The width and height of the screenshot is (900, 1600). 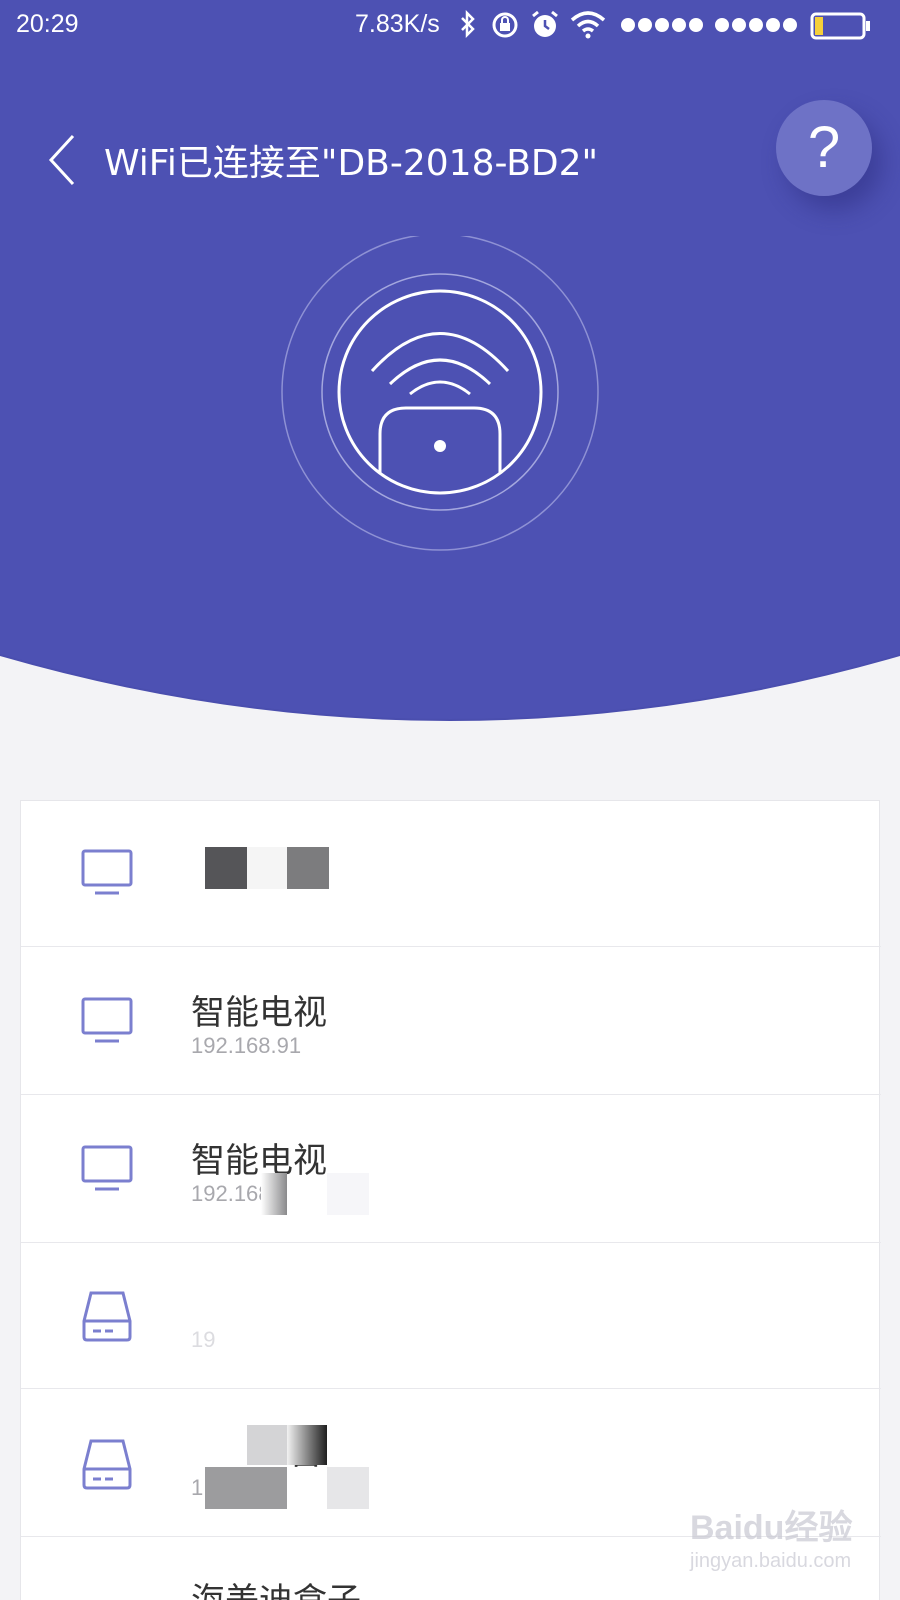 I want to click on watermark-url: jingyan.baidu.com, so click(x=771, y=1561).